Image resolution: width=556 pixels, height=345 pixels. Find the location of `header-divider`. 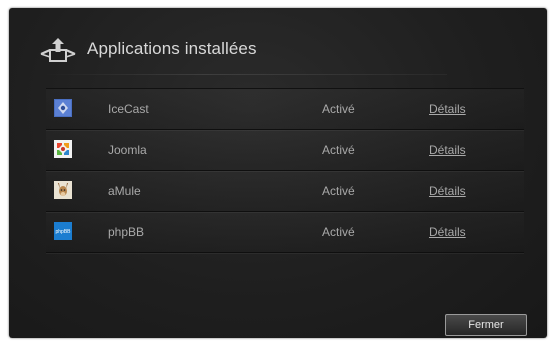

header-divider is located at coordinates (245, 74).